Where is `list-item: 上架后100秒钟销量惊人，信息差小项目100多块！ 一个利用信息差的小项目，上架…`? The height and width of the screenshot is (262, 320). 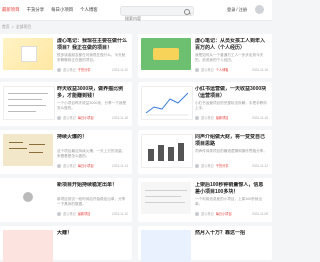
list-item: 上架后100秒钟销量惊人，信息差小项目100多块！ 一个利用信息差的小项目，上架… is located at coordinates (205, 200).